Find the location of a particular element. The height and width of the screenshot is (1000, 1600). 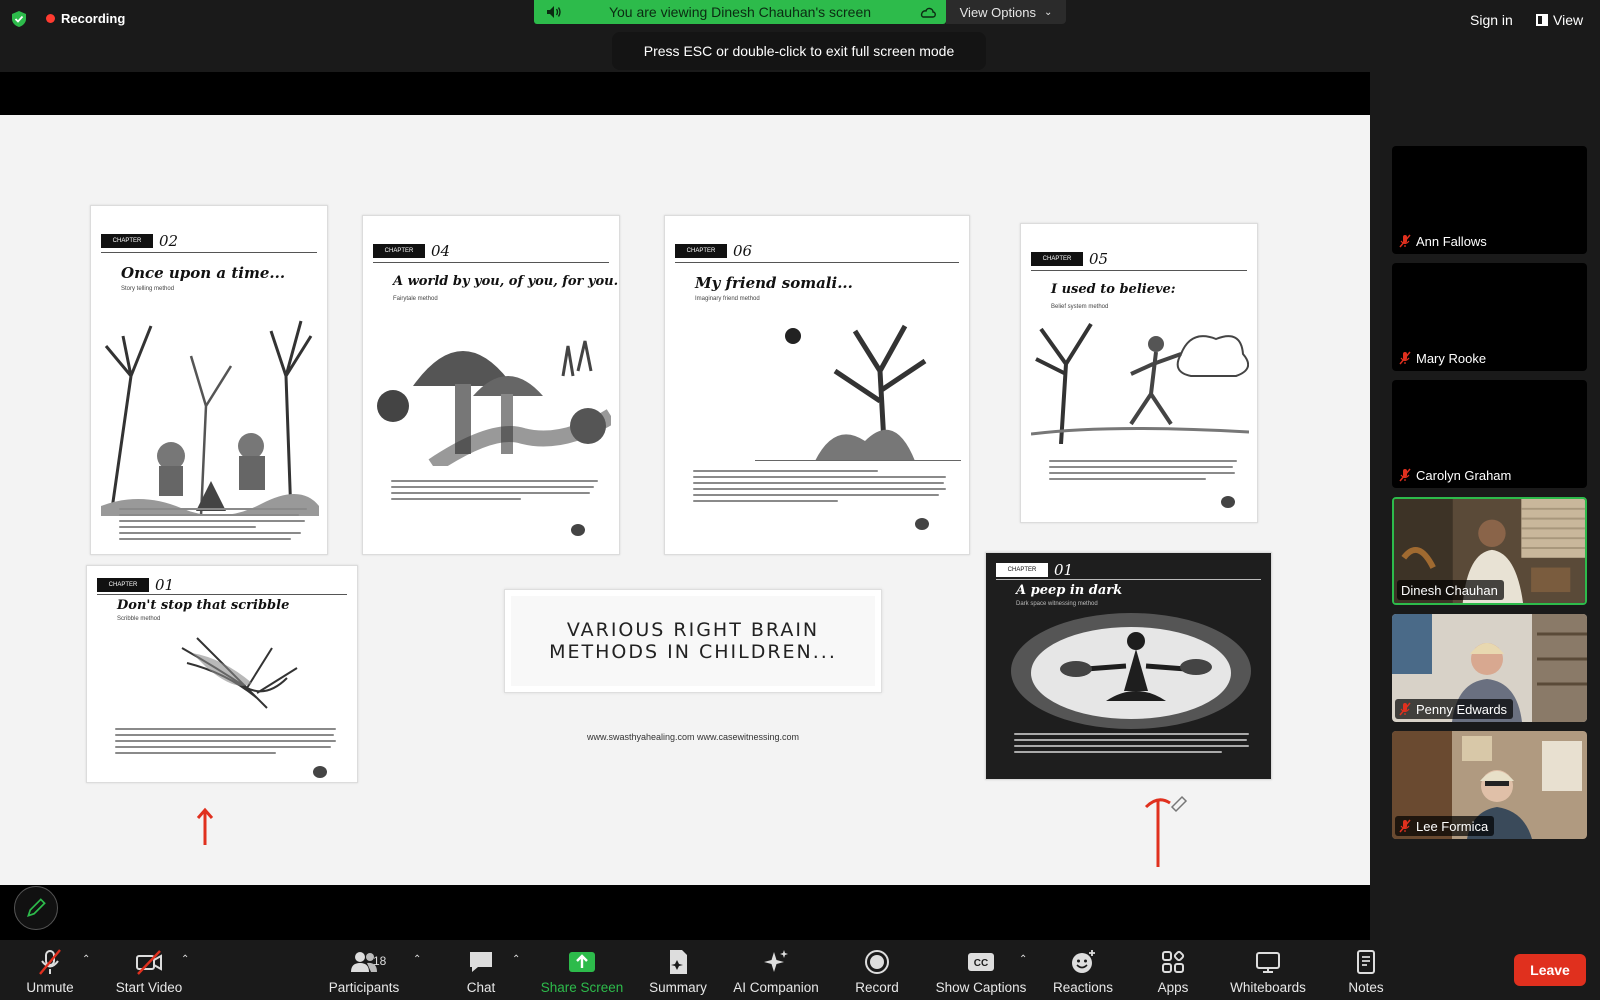

slide-title-line-1: VARIOUS RIGHT BRAIN is located at coordinates (693, 630).